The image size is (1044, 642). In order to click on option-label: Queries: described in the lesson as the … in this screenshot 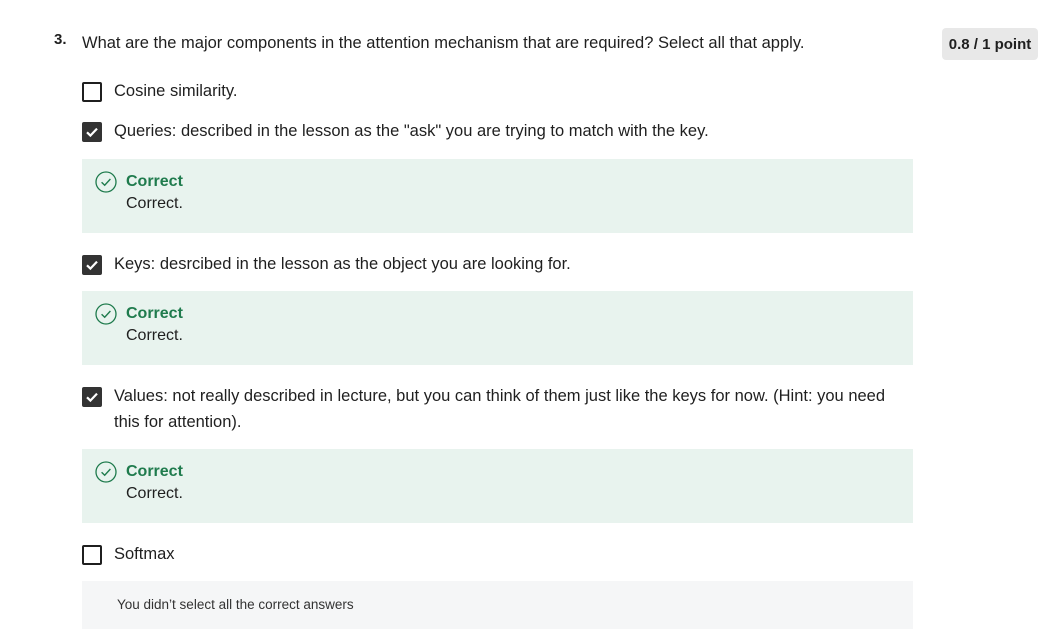, I will do `click(411, 131)`.